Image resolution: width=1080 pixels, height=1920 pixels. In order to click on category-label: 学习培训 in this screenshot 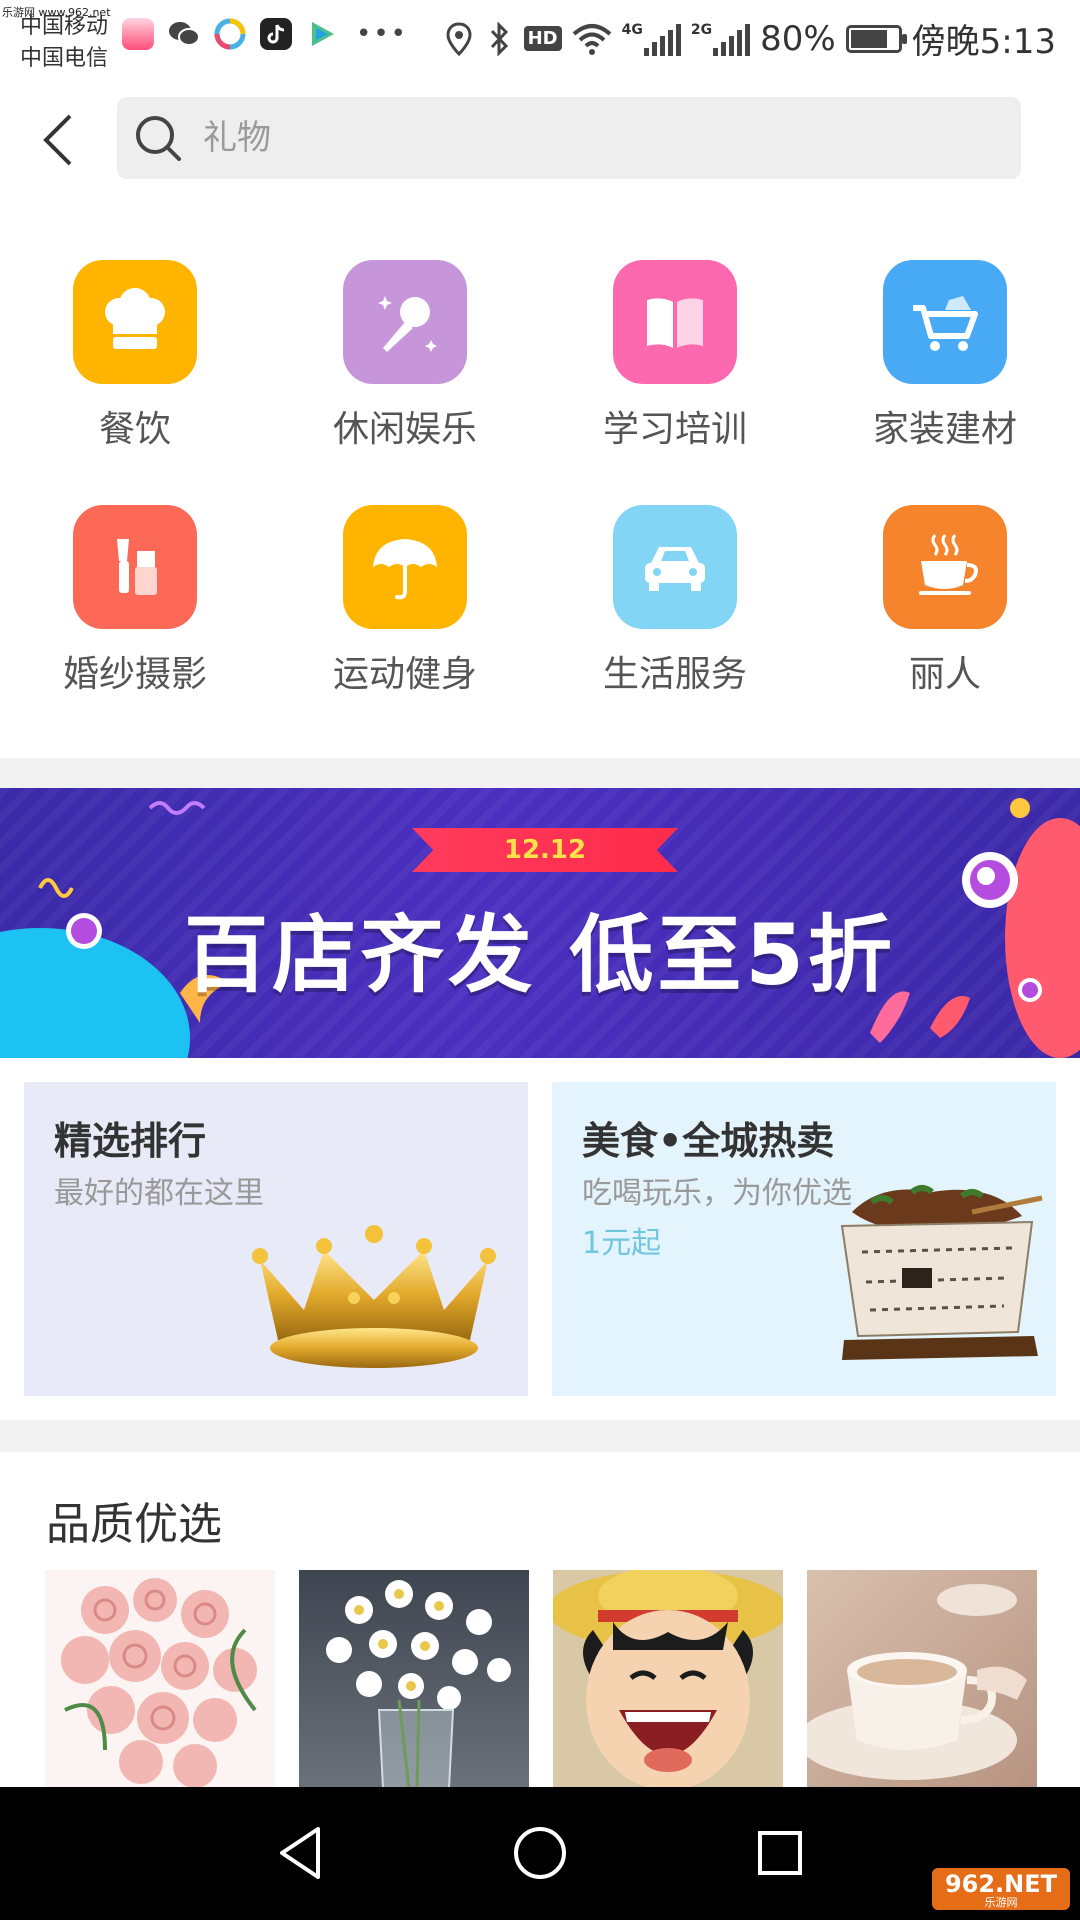, I will do `click(674, 429)`.